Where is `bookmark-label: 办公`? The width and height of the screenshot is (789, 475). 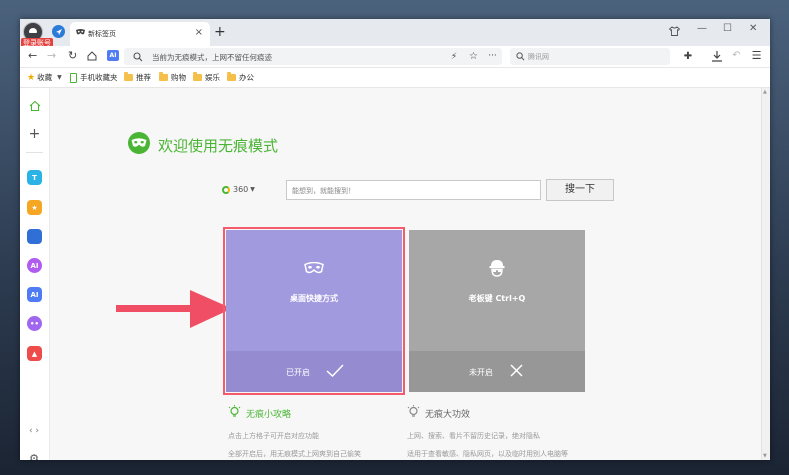
bookmark-label: 办公 is located at coordinates (246, 77).